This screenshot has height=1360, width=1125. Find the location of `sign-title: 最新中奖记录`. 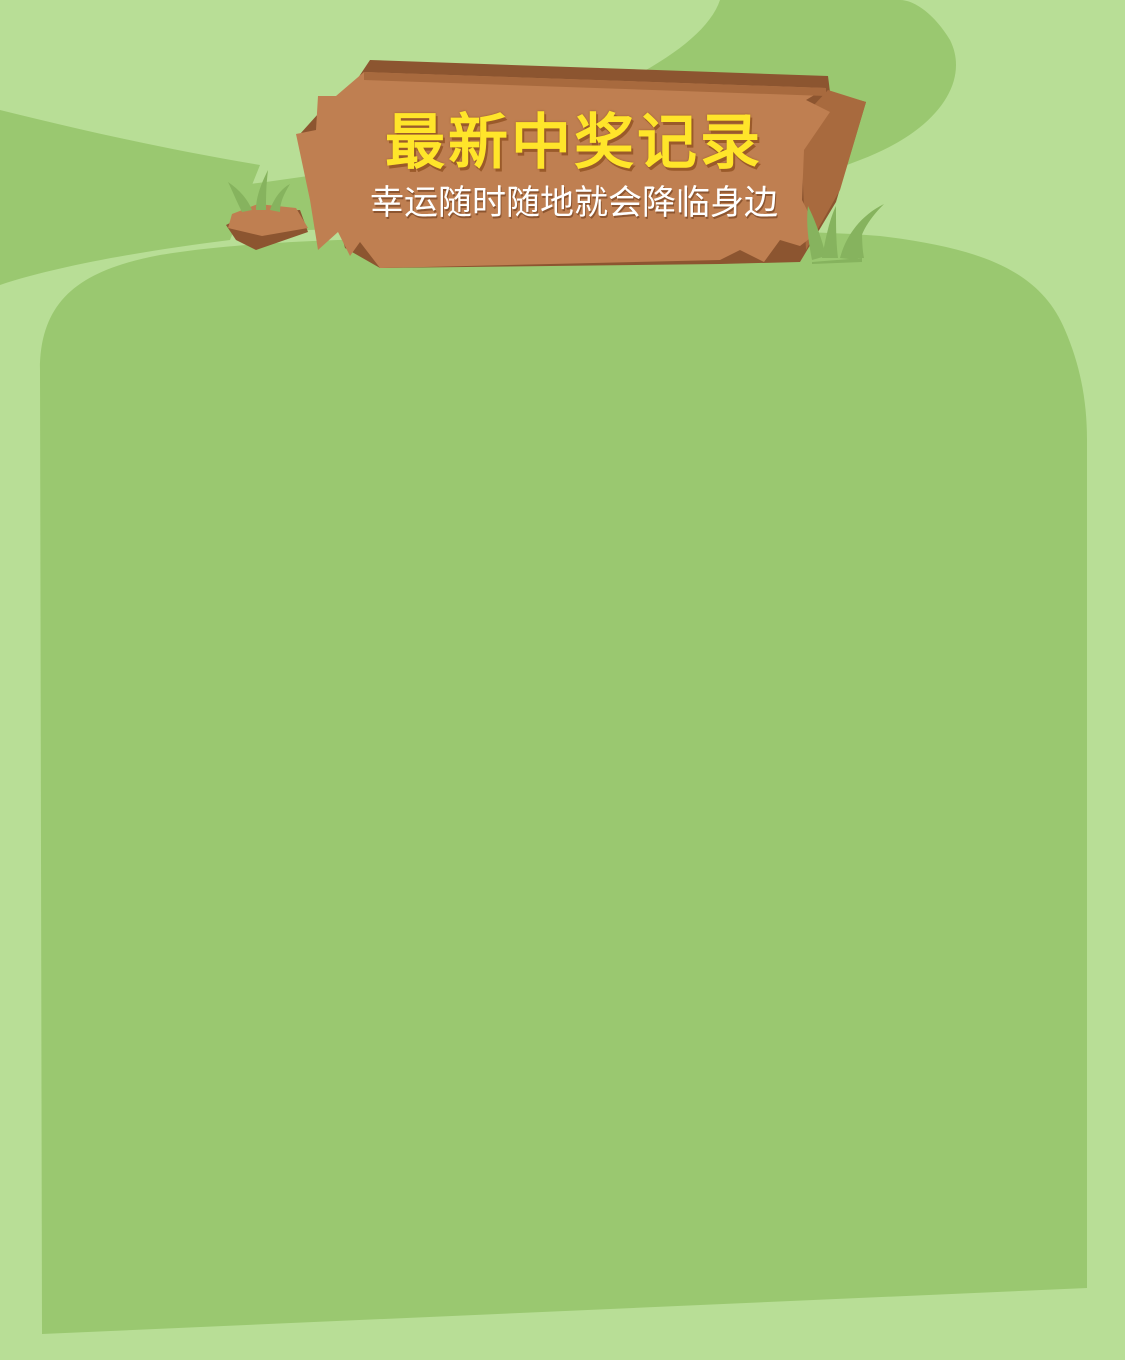

sign-title: 最新中奖记录 is located at coordinates (574, 143).